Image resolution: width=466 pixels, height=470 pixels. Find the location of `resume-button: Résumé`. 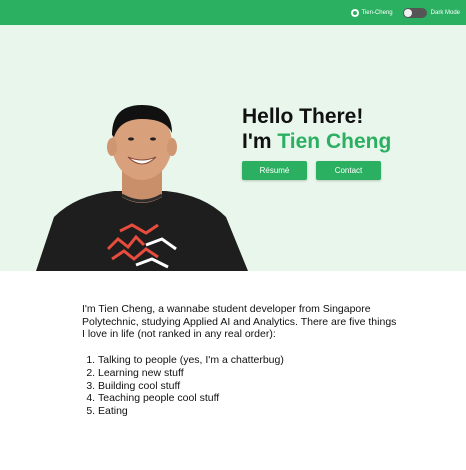

resume-button: Résumé is located at coordinates (274, 170).